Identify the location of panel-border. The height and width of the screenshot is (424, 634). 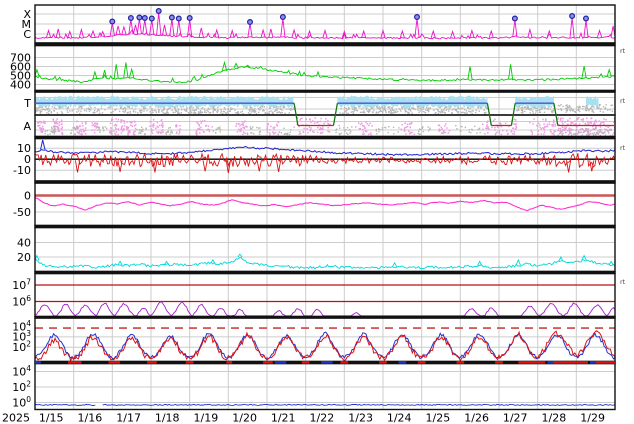
(325, 295).